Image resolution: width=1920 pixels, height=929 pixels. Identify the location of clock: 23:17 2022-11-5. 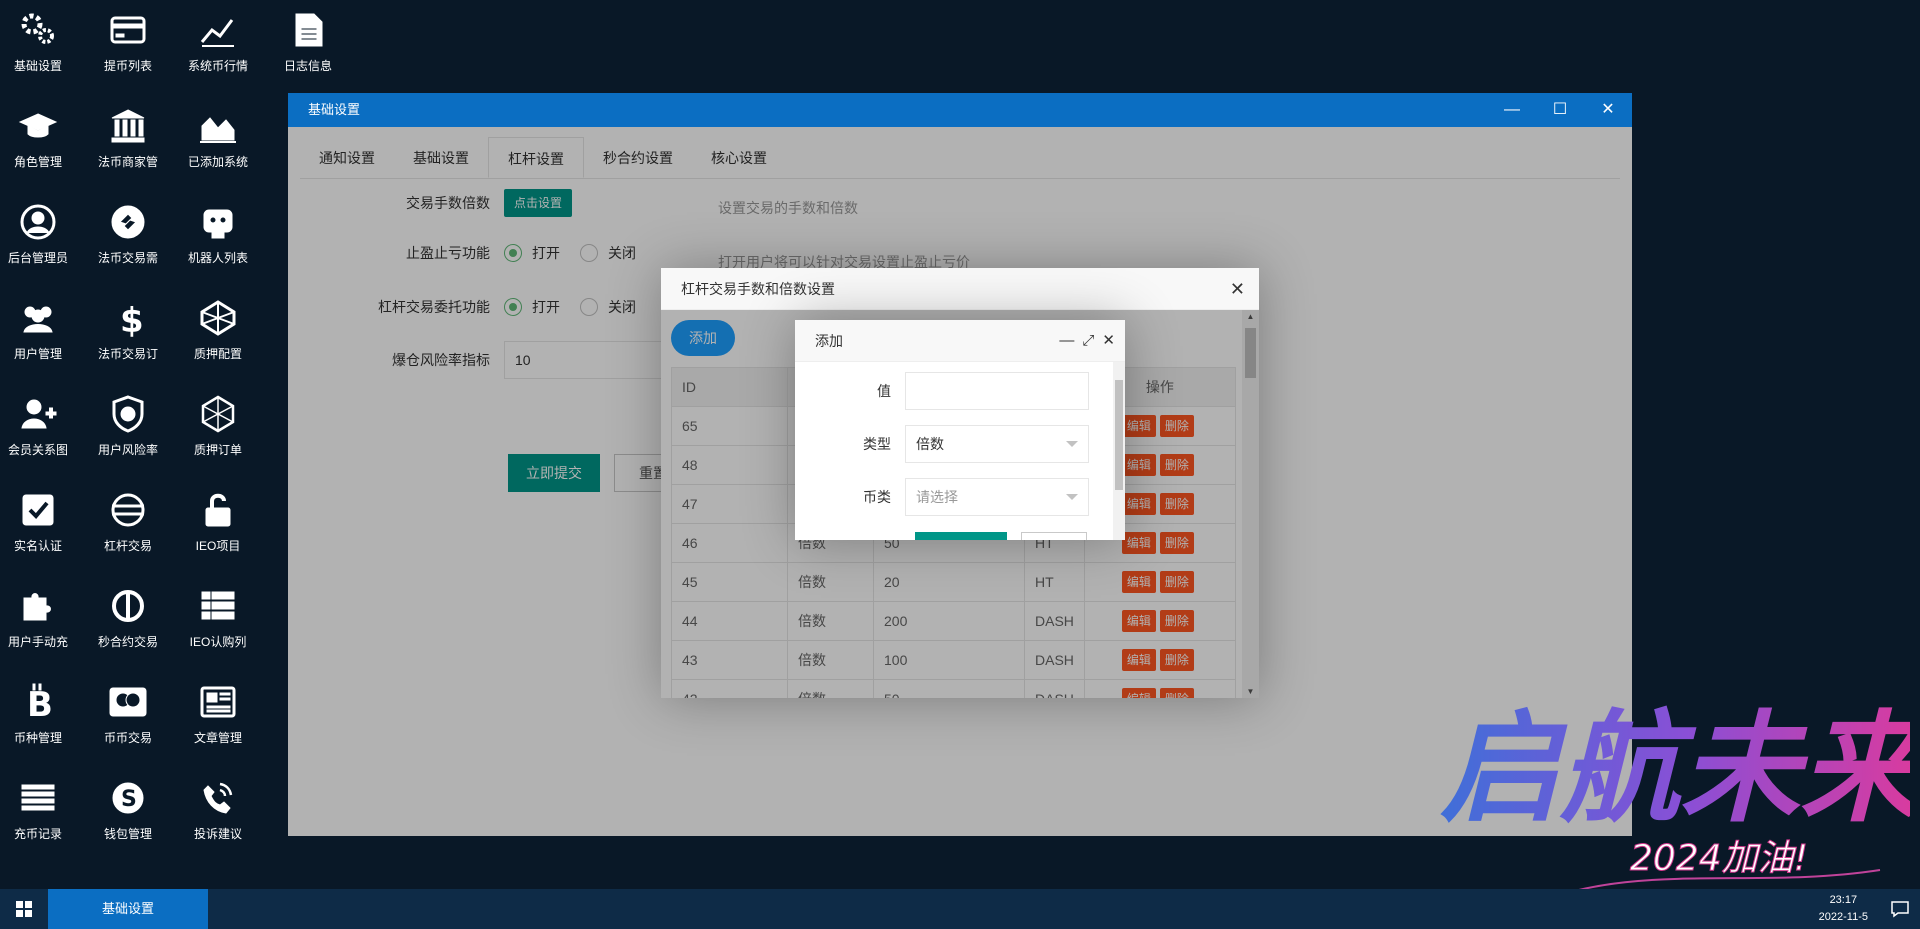
(1843, 909).